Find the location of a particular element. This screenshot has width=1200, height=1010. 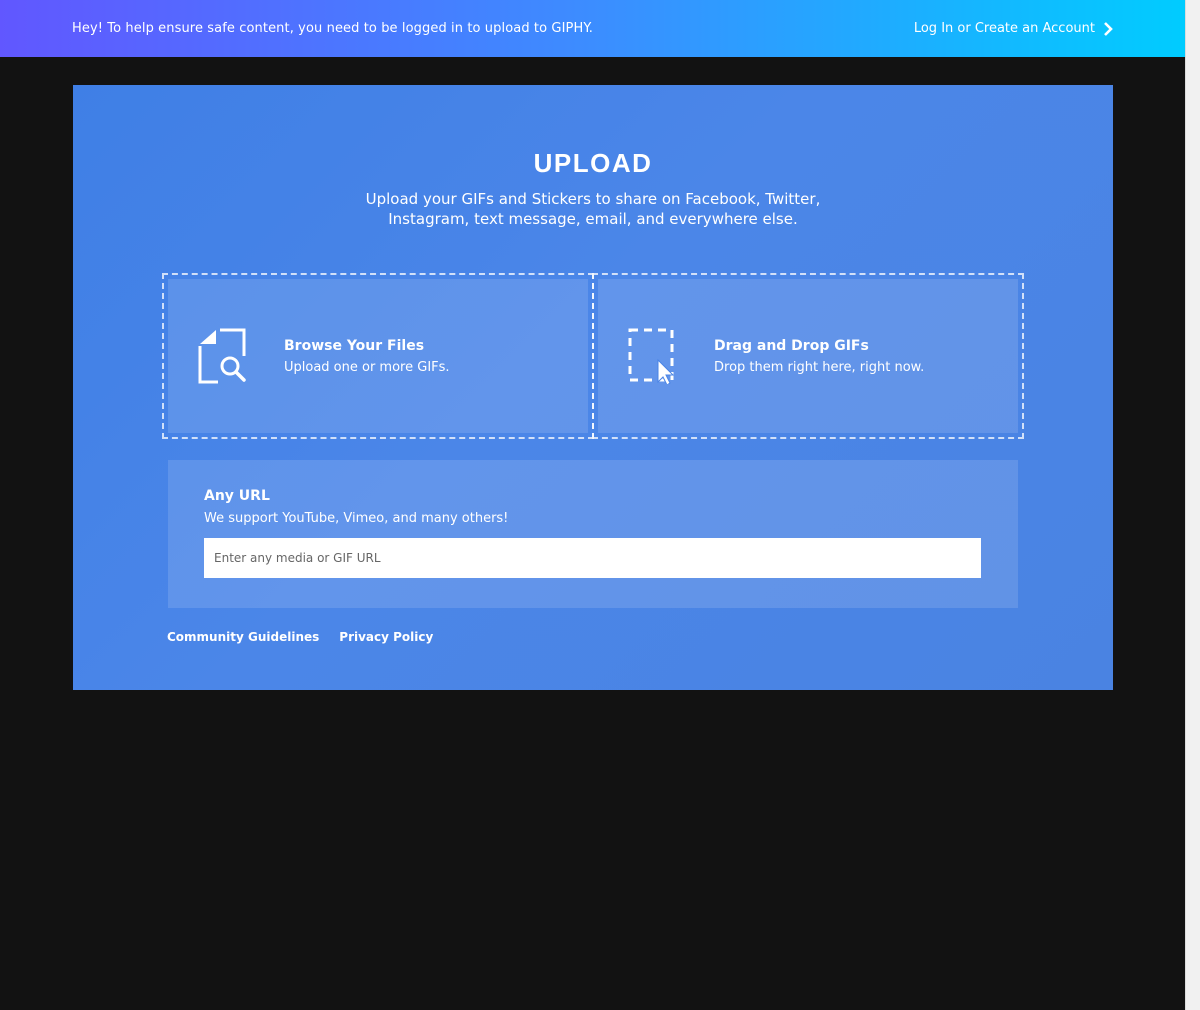

community-guidelines-link: Community Guidelines is located at coordinates (243, 637).